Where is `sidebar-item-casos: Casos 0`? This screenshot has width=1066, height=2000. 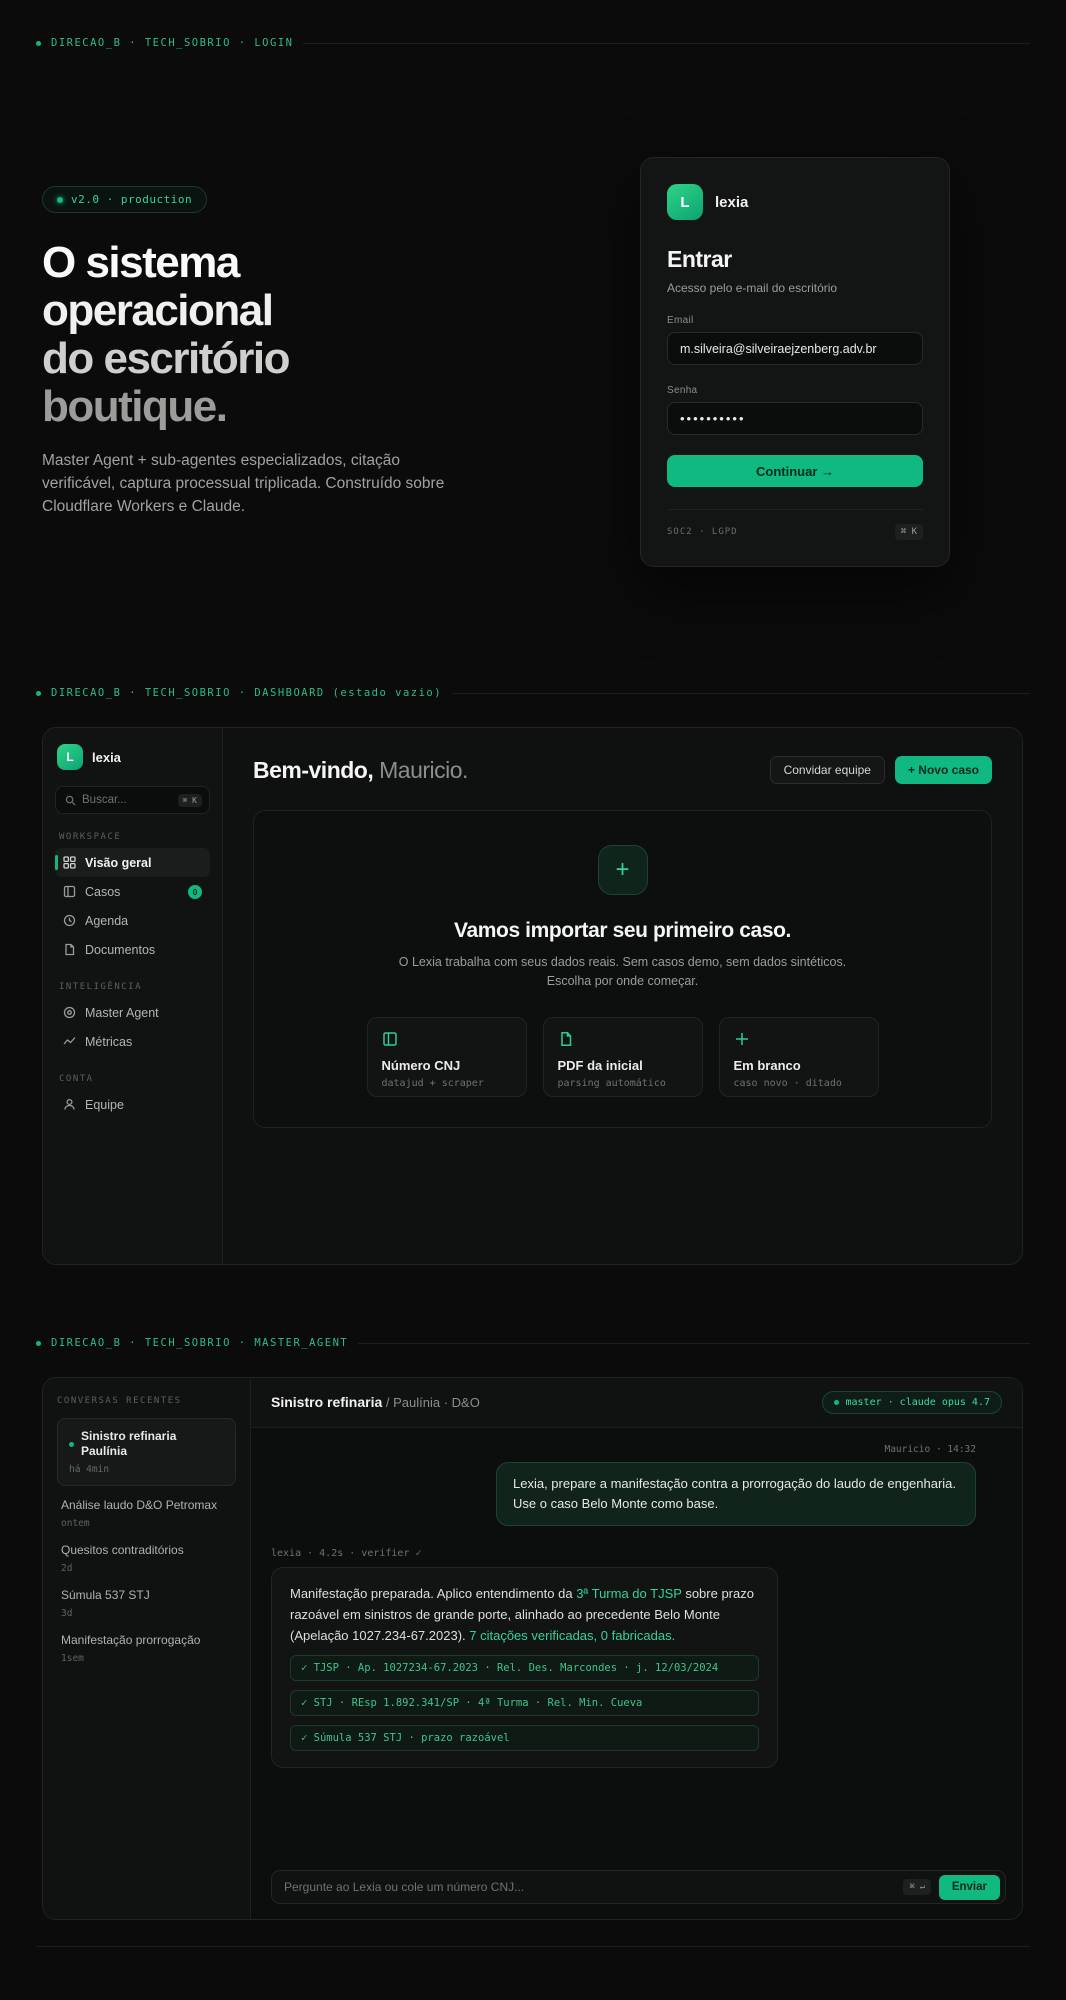
sidebar-item-casos: Casos 0 is located at coordinates (132, 891).